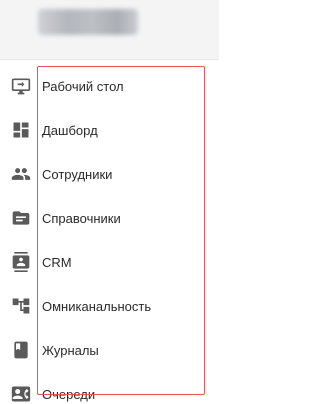 Image resolution: width=320 pixels, height=404 pixels. I want to click on sidebar-item-directories: Справочники, so click(109, 218).